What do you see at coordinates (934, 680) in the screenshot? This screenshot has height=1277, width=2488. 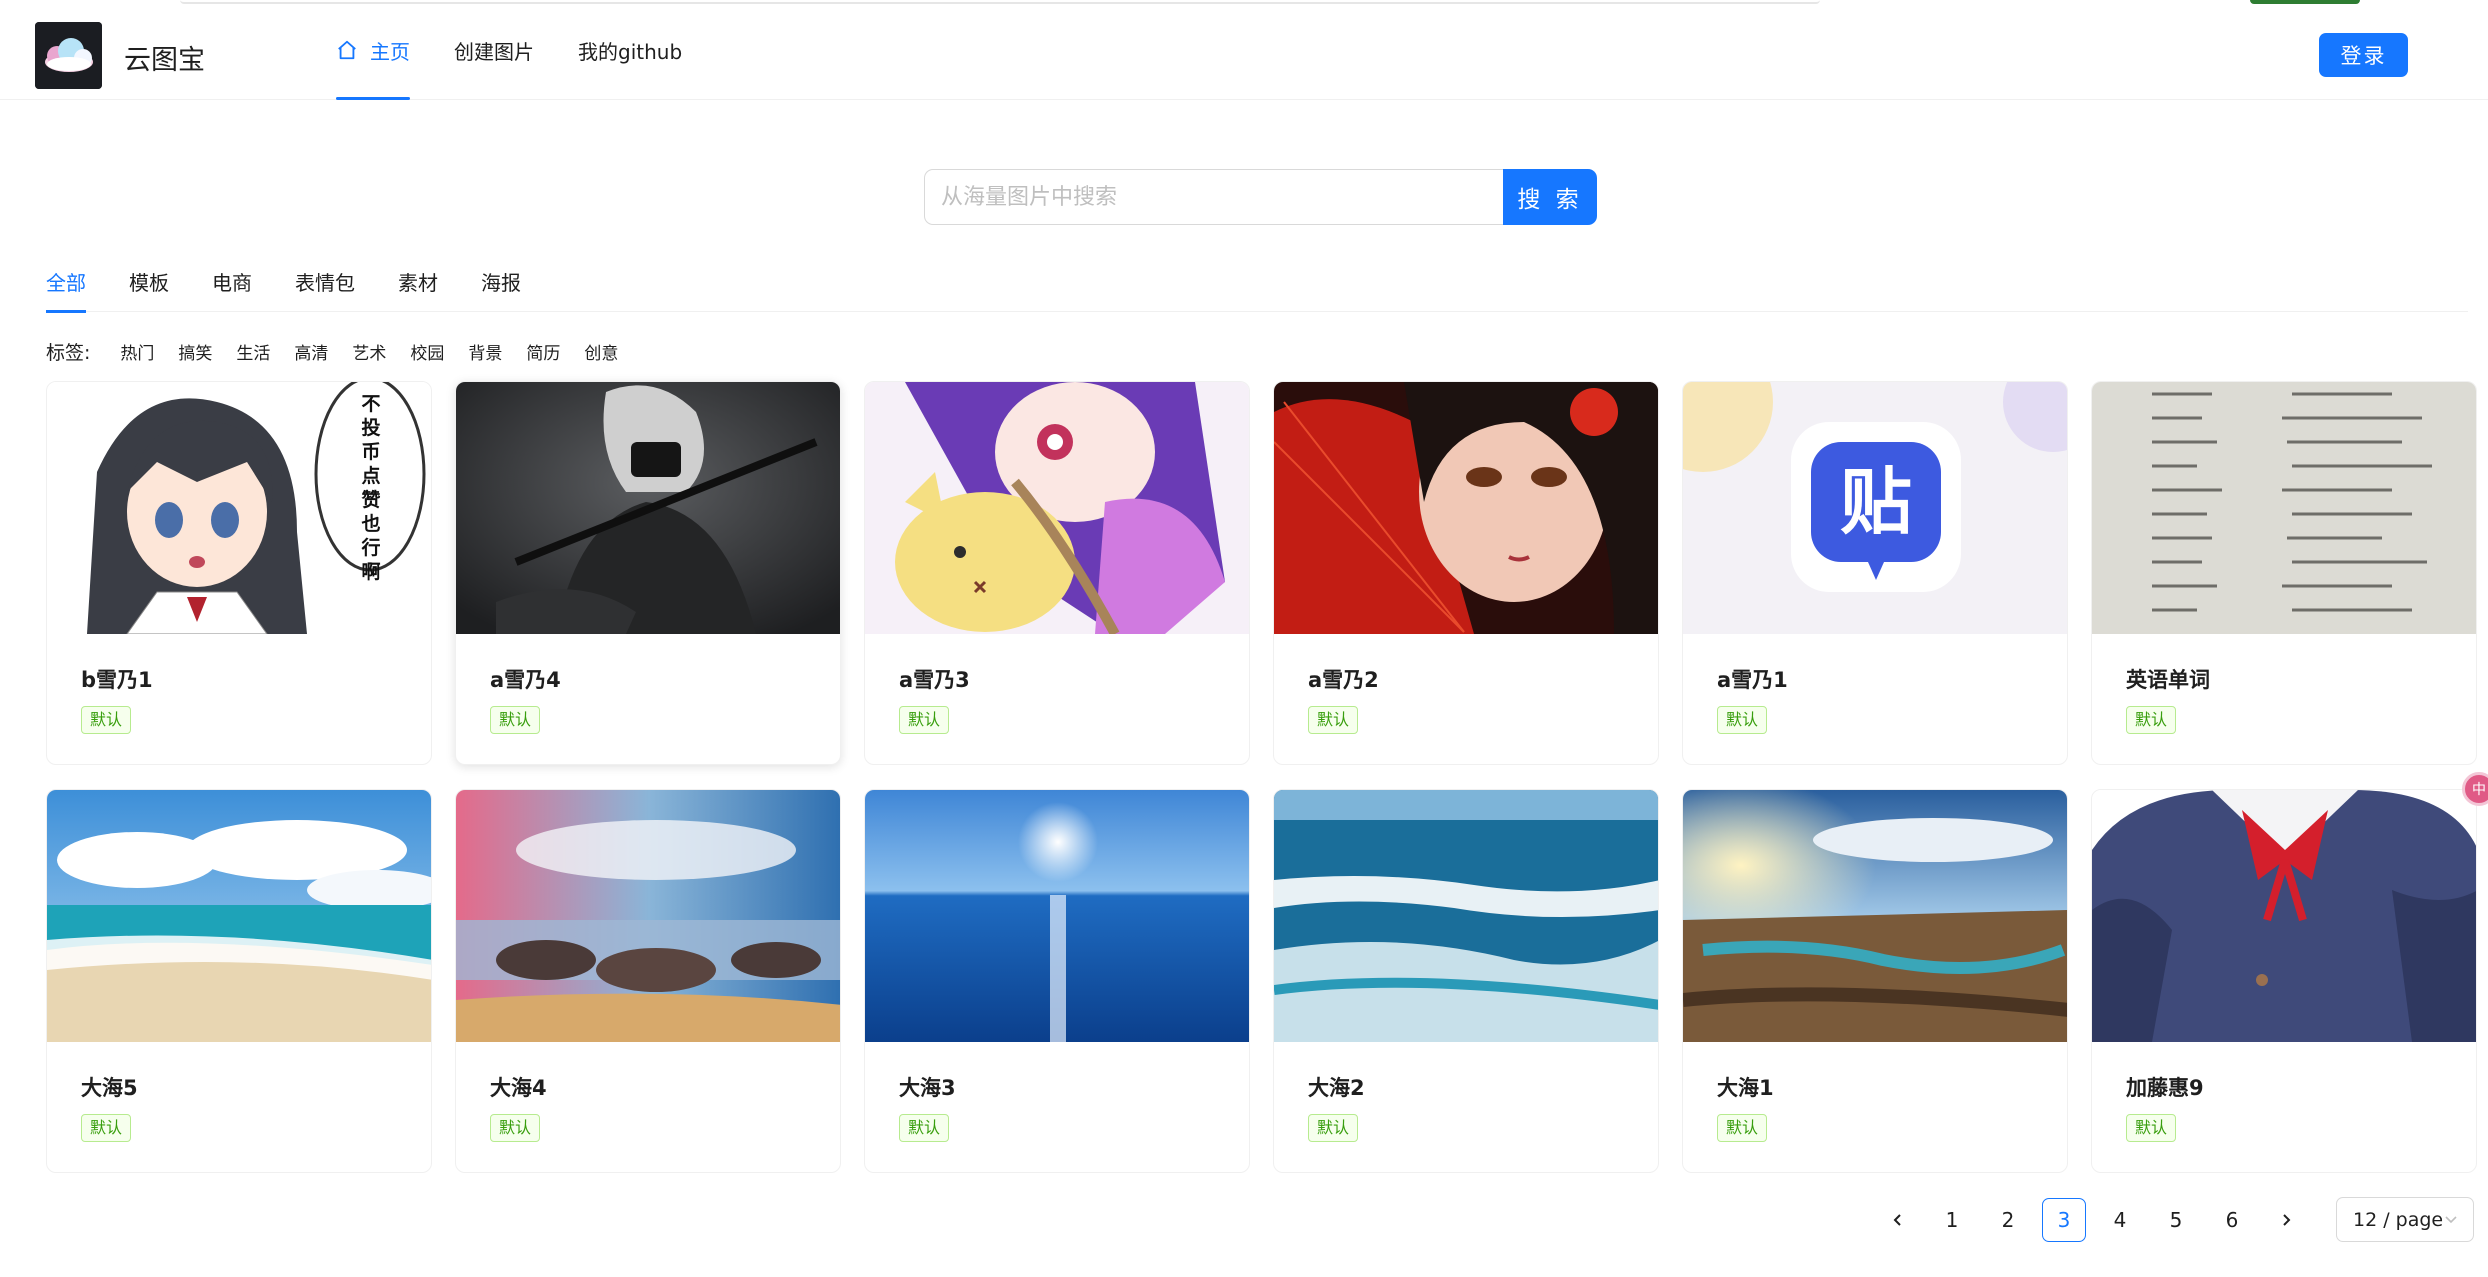 I see `picture-title: a雪乃3` at bounding box center [934, 680].